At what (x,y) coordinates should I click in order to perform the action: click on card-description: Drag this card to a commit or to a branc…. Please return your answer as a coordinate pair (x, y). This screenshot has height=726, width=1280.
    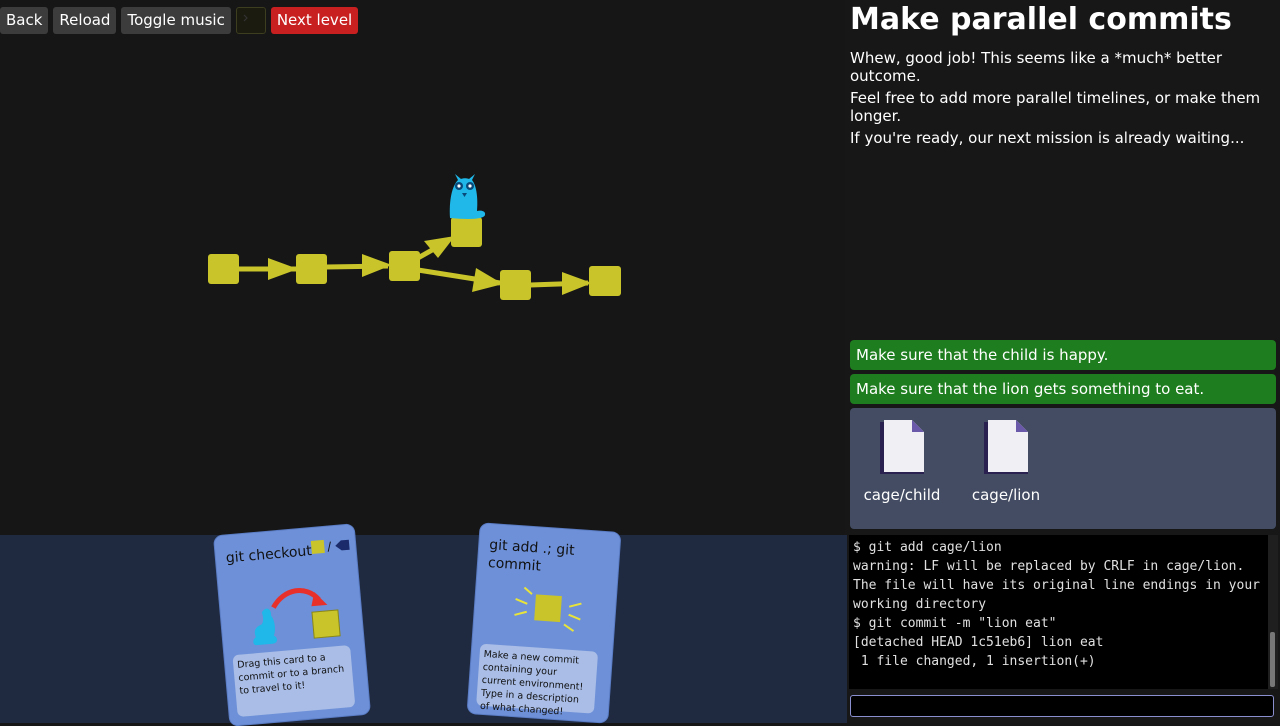
    Looking at the image, I should click on (294, 681).